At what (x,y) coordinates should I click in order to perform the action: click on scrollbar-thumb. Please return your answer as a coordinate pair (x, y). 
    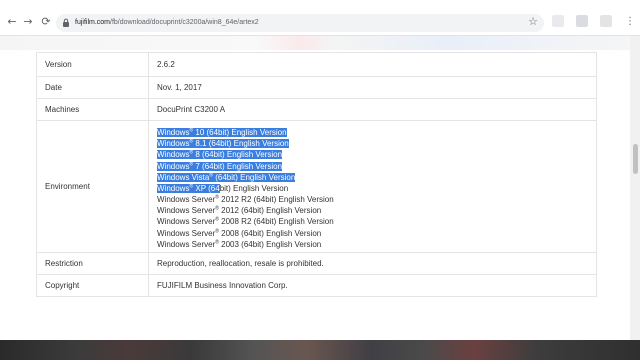
    Looking at the image, I should click on (635, 159).